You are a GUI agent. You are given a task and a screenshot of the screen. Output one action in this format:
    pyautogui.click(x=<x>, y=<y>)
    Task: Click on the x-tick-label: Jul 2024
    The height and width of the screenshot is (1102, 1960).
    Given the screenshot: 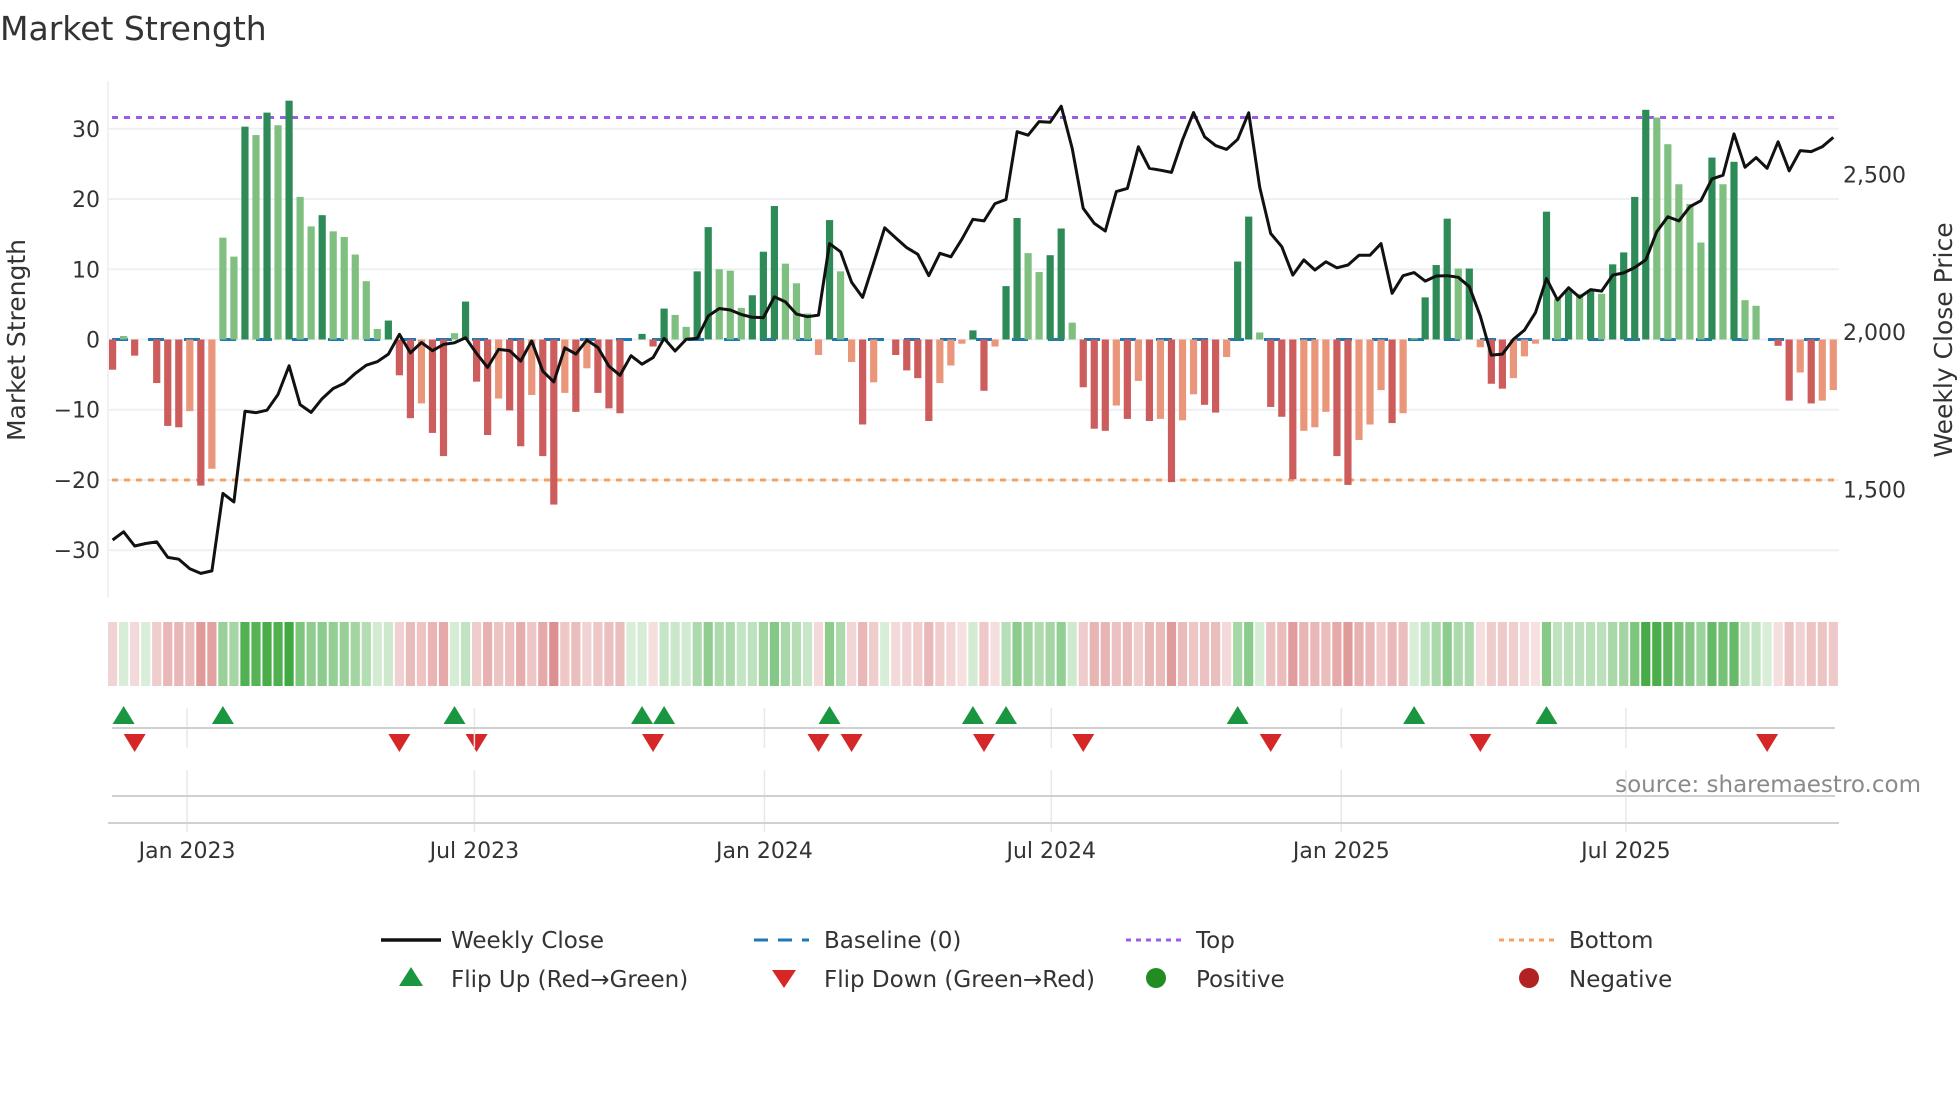 What is the action you would take?
    pyautogui.click(x=1050, y=851)
    